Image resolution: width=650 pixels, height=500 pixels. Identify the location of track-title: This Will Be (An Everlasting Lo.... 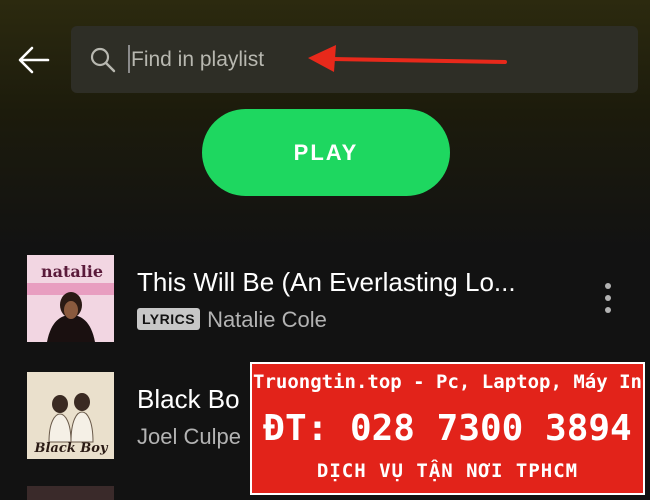
(326, 282).